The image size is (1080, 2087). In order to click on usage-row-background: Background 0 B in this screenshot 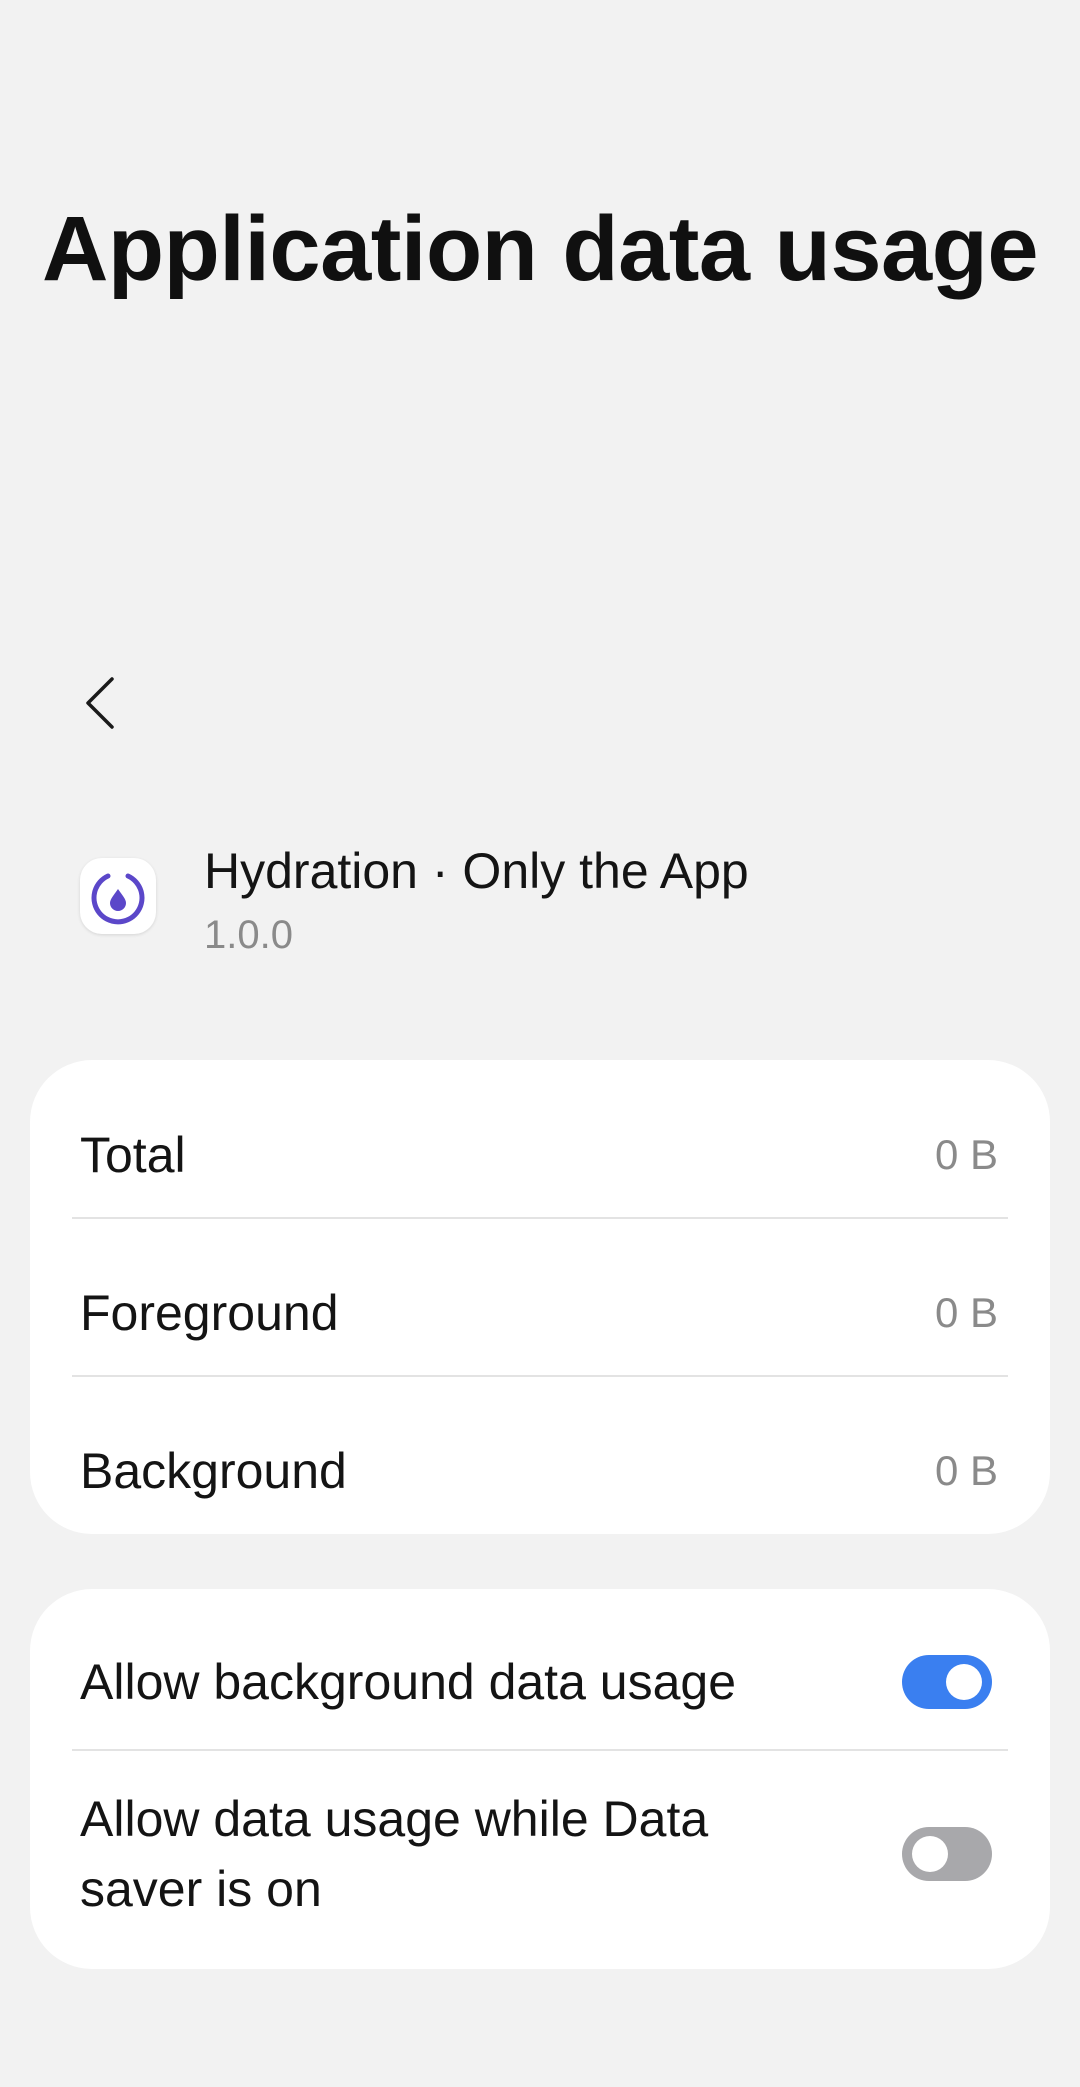, I will do `click(540, 1471)`.